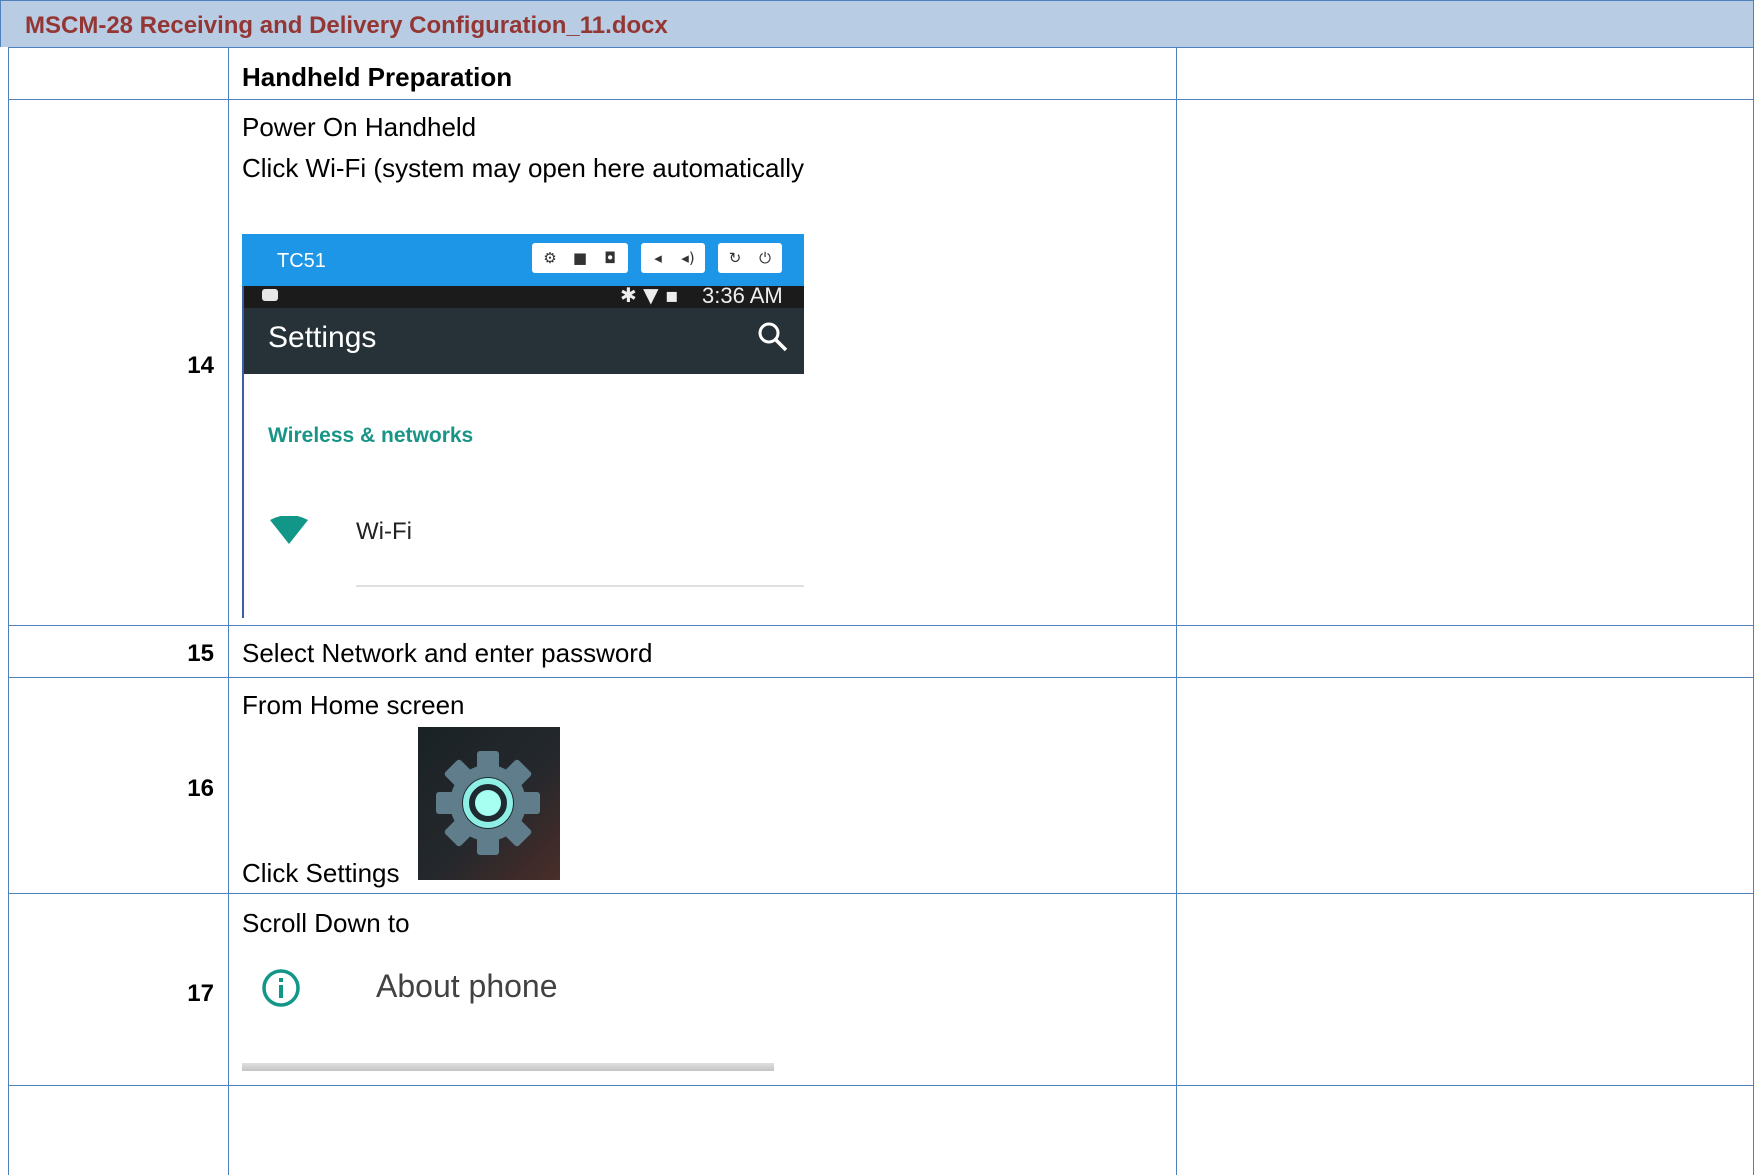  What do you see at coordinates (750, 258) in the screenshot?
I see `toolbar-button-group-3: ↻ ⏻` at bounding box center [750, 258].